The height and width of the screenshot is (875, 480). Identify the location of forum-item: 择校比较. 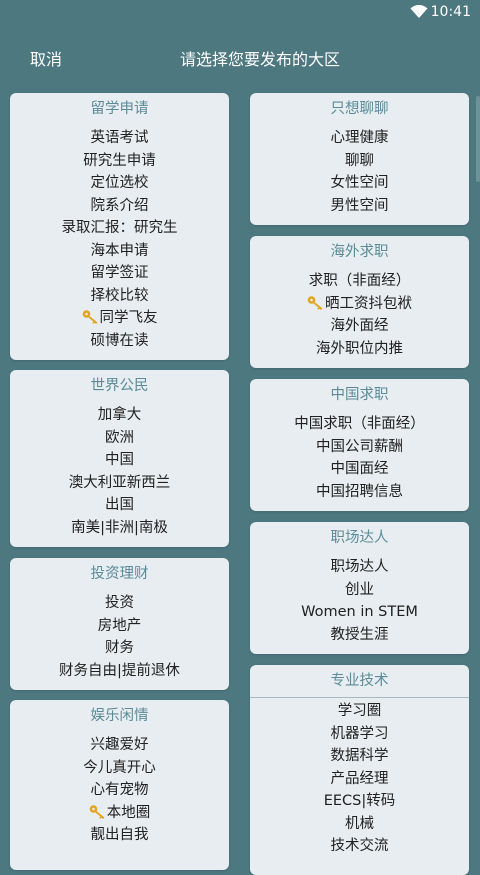
(119, 296).